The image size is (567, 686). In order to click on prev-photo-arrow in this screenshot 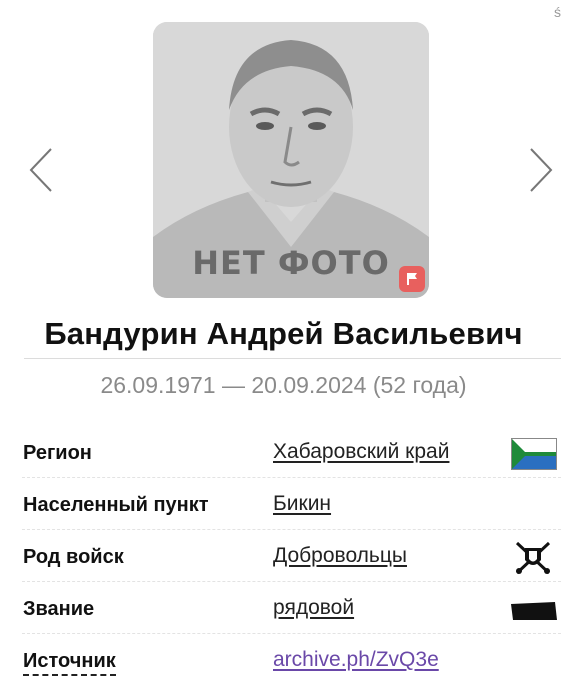, I will do `click(41, 170)`.